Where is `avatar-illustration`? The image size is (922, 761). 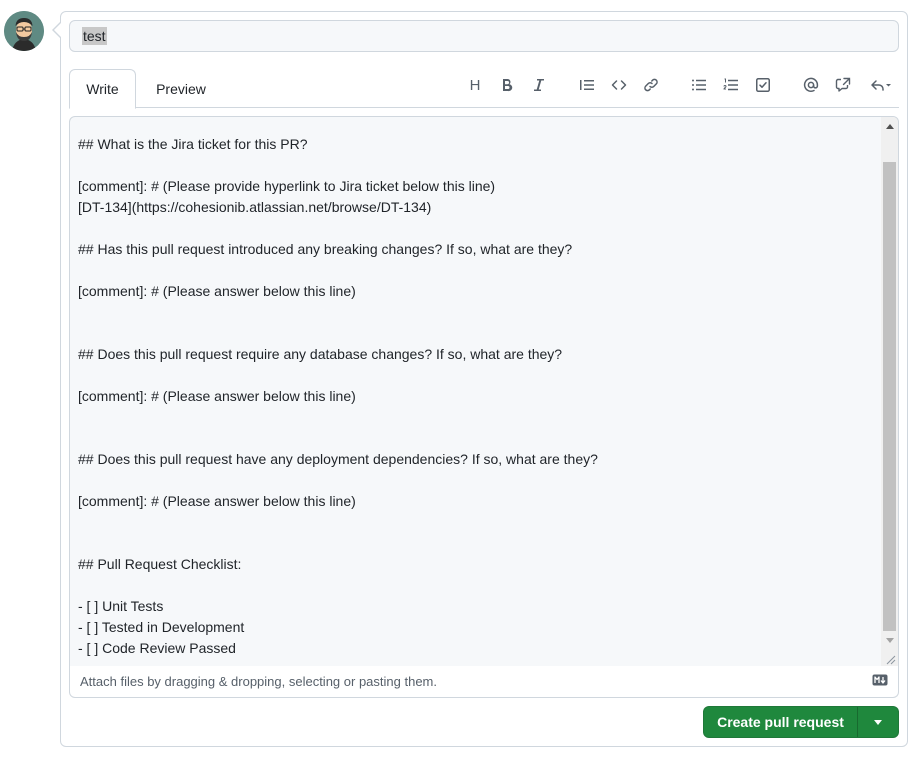
avatar-illustration is located at coordinates (24, 31).